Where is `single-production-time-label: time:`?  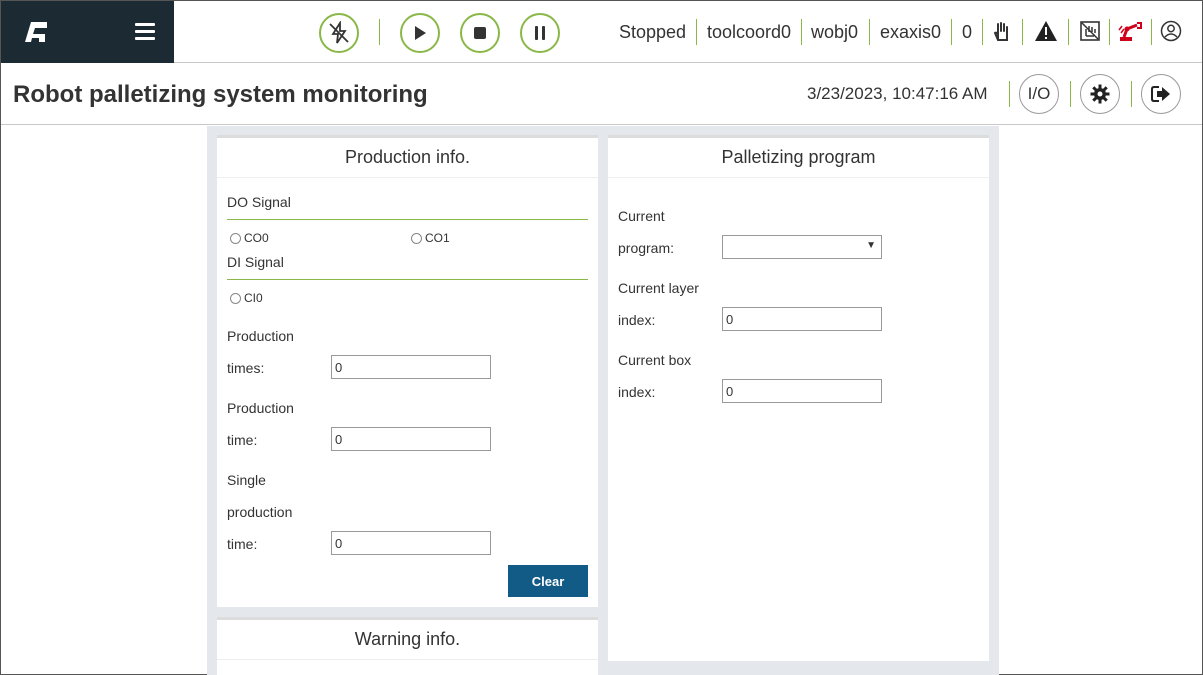 single-production-time-label: time: is located at coordinates (242, 544).